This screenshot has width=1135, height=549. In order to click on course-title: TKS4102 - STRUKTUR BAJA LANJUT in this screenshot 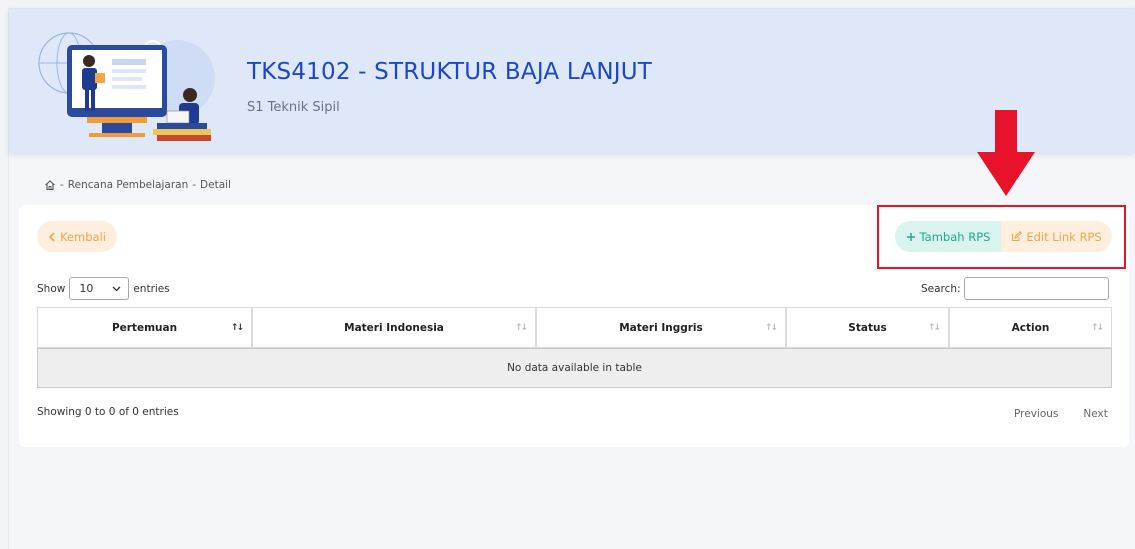, I will do `click(450, 72)`.